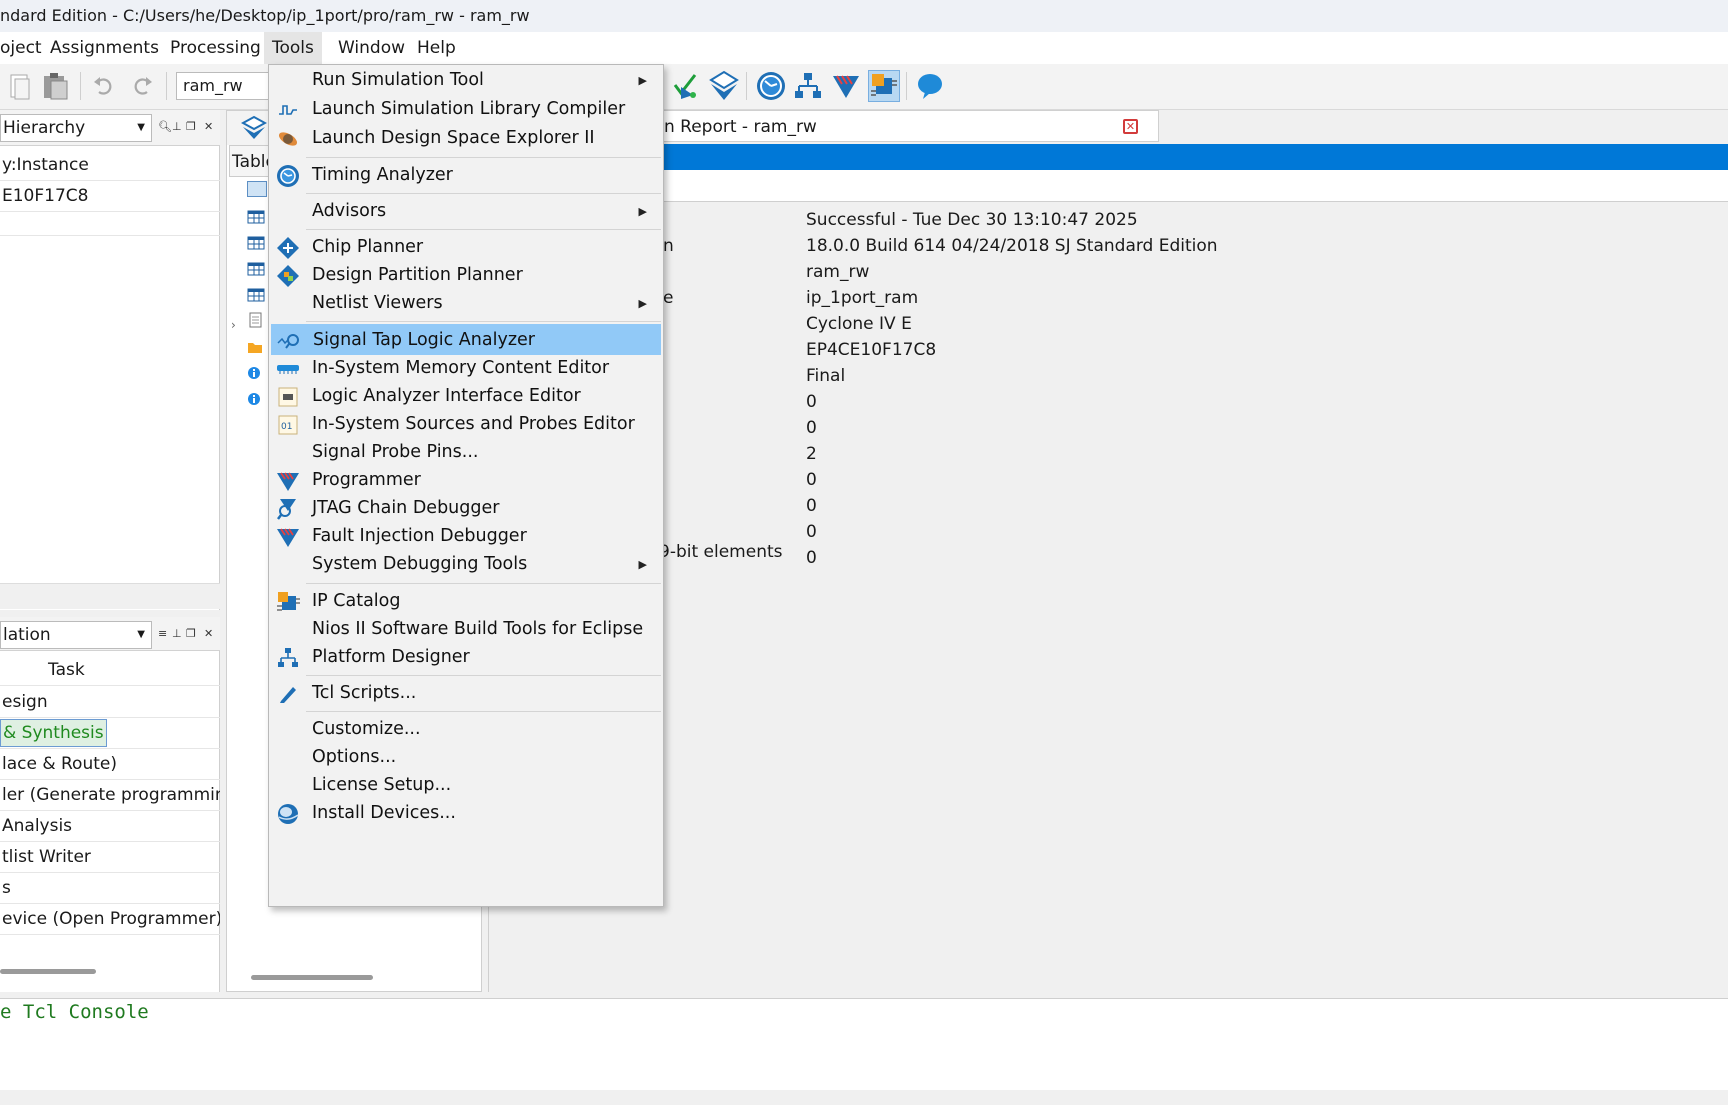  I want to click on menu-item-run-simulation-tool: Run Simulation Tool ▶, so click(466, 80).